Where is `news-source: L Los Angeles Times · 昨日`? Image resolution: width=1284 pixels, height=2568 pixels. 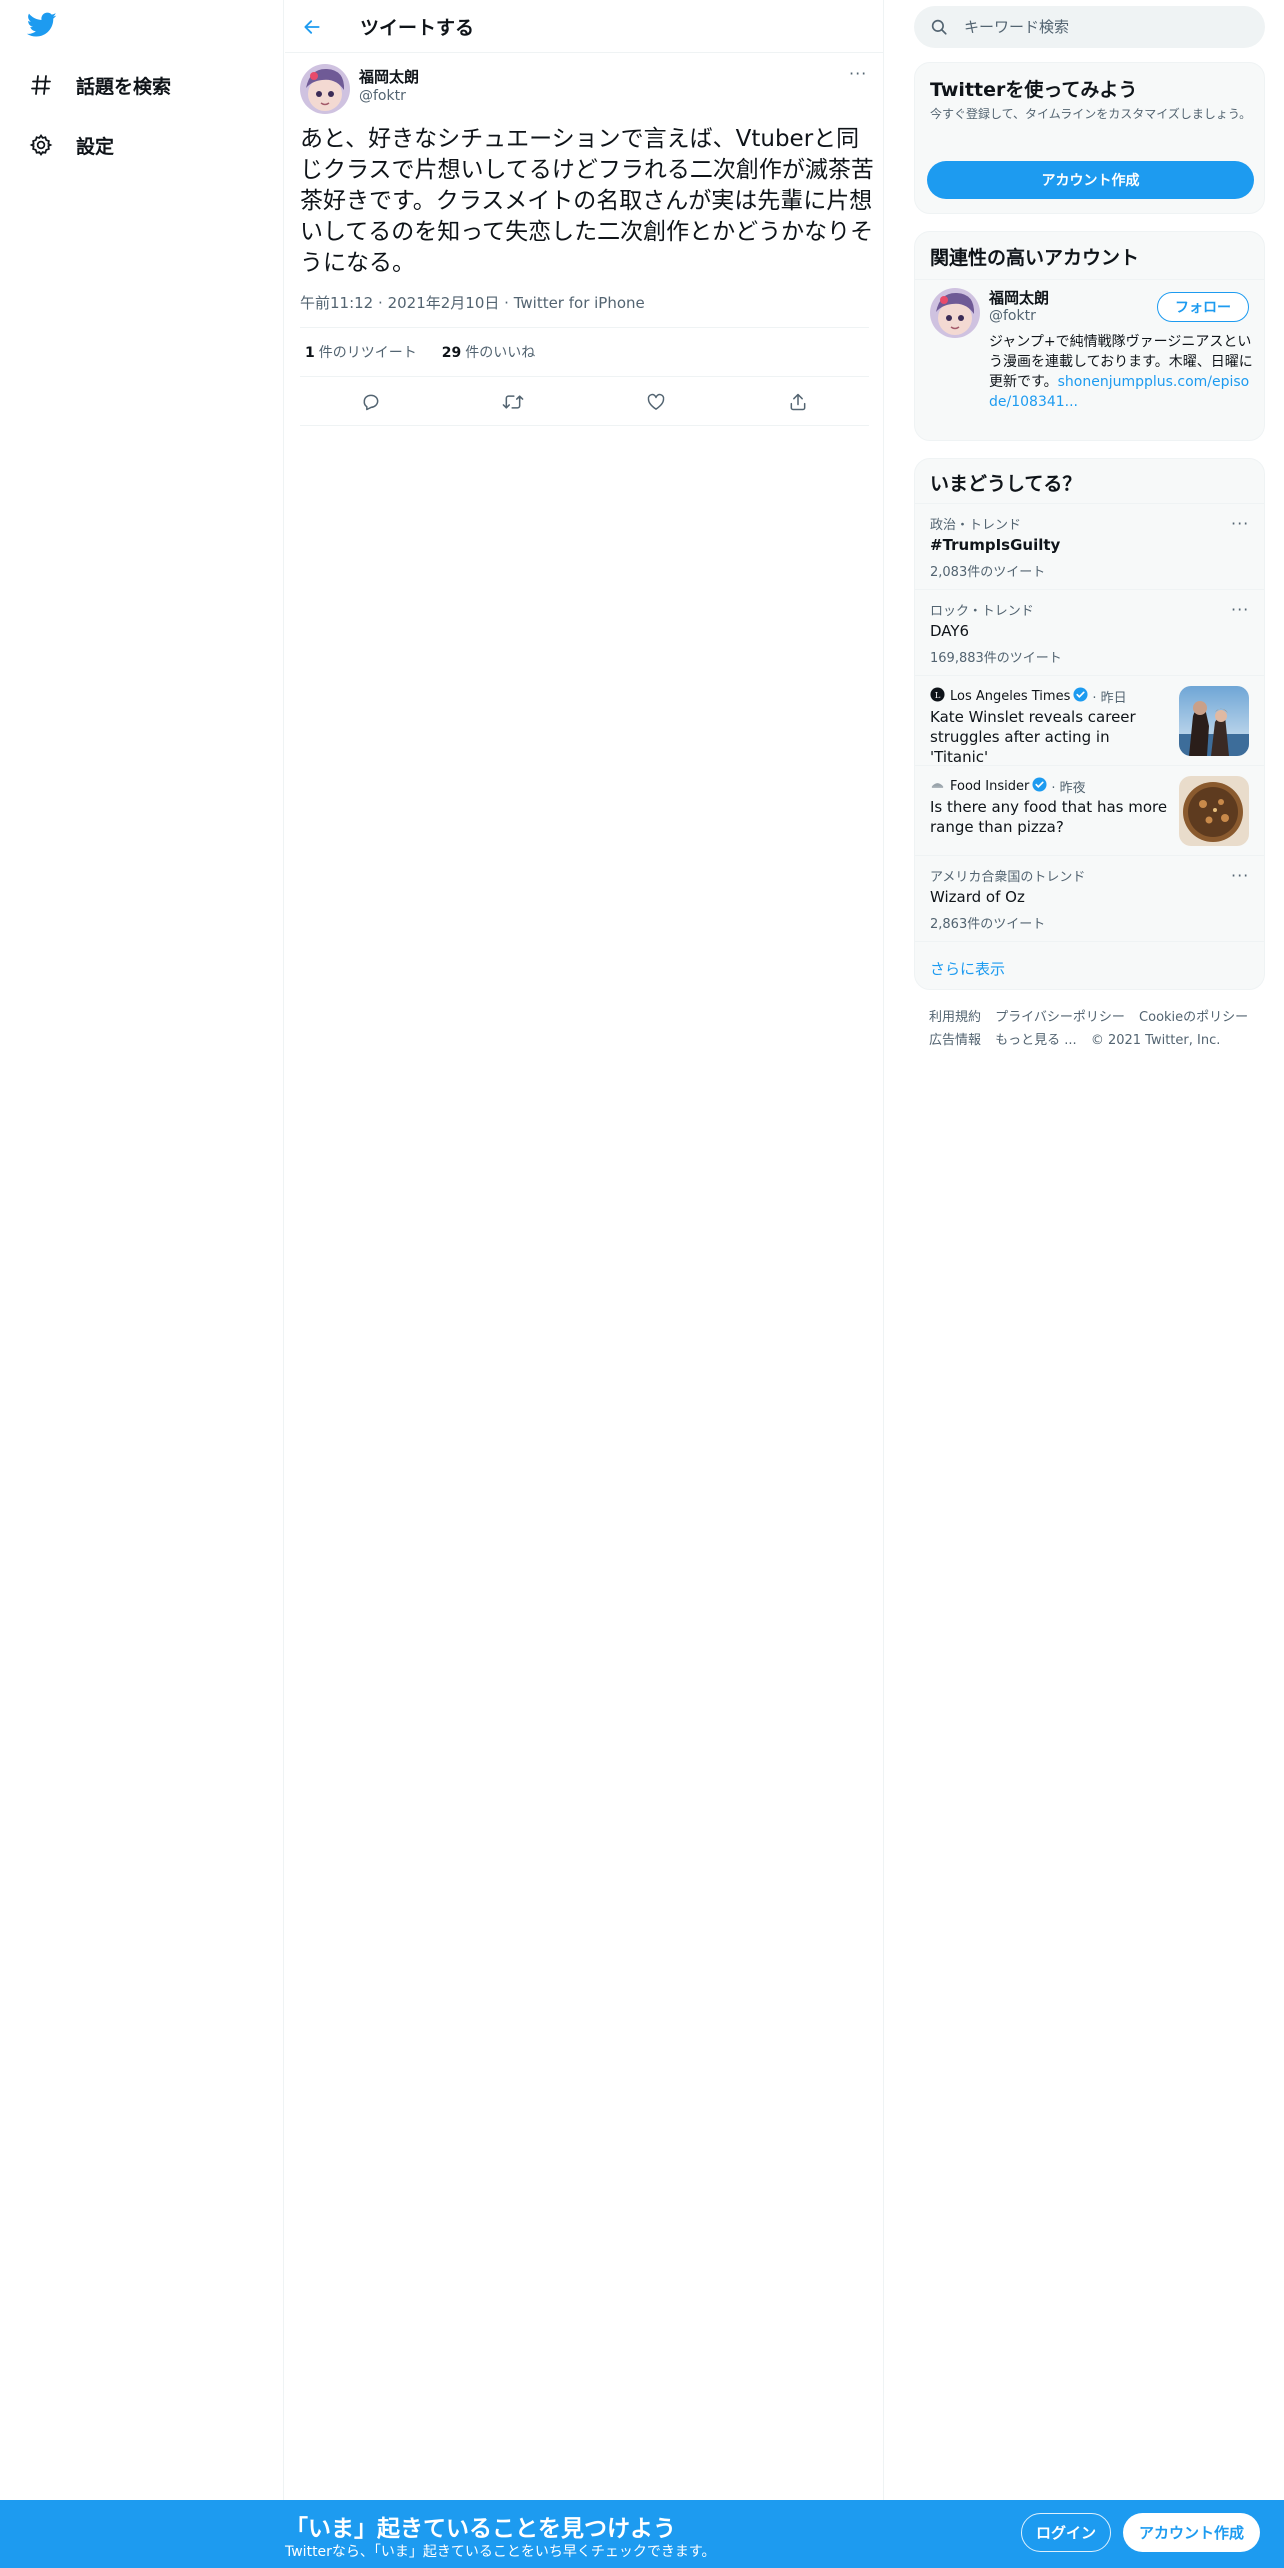 news-source: L Los Angeles Times · 昨日 is located at coordinates (1028, 696).